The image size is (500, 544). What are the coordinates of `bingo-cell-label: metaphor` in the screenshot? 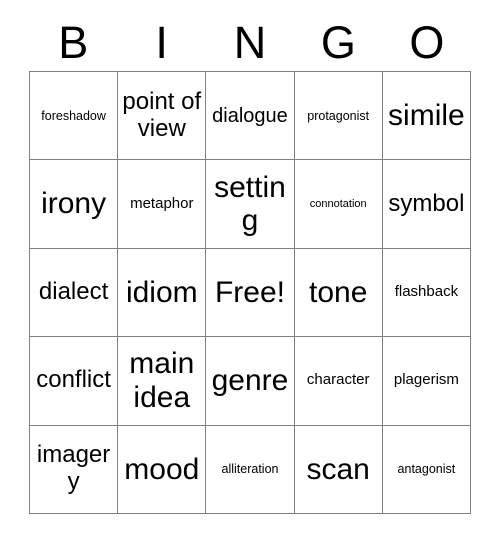 It's located at (162, 203).